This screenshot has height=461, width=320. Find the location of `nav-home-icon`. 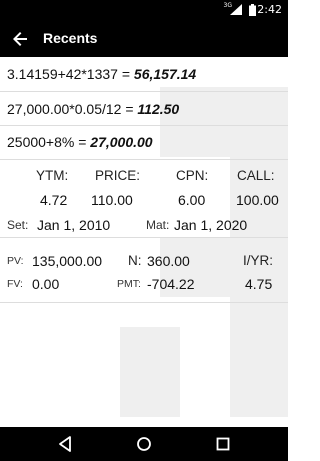

nav-home-icon is located at coordinates (144, 444).